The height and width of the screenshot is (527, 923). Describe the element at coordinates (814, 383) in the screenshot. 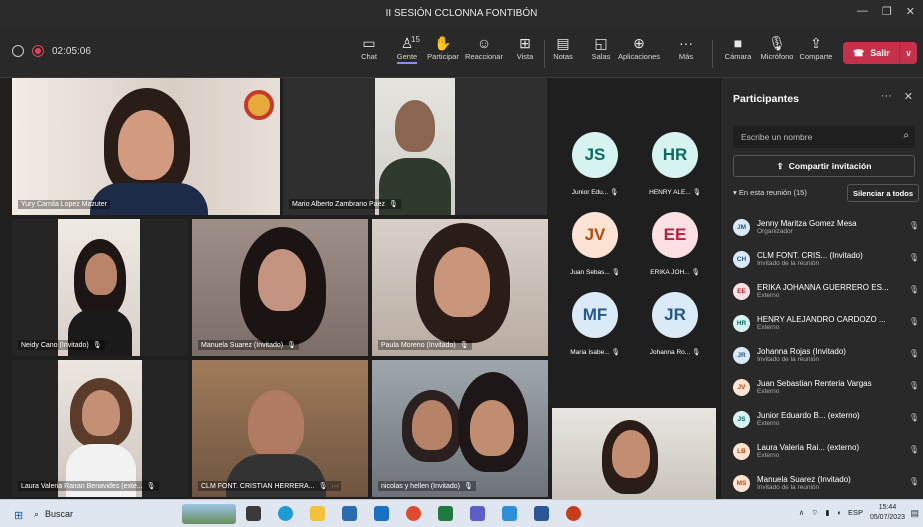

I see `participant-name: Juan Sebastian Renteria Vargas` at that location.